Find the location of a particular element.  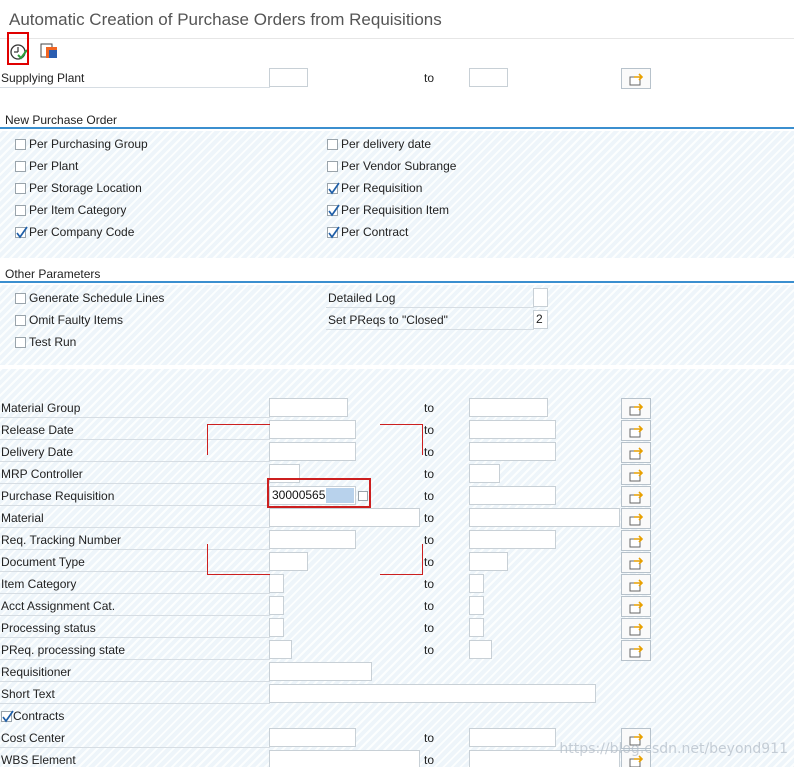

item-category-from-input is located at coordinates (276, 583).